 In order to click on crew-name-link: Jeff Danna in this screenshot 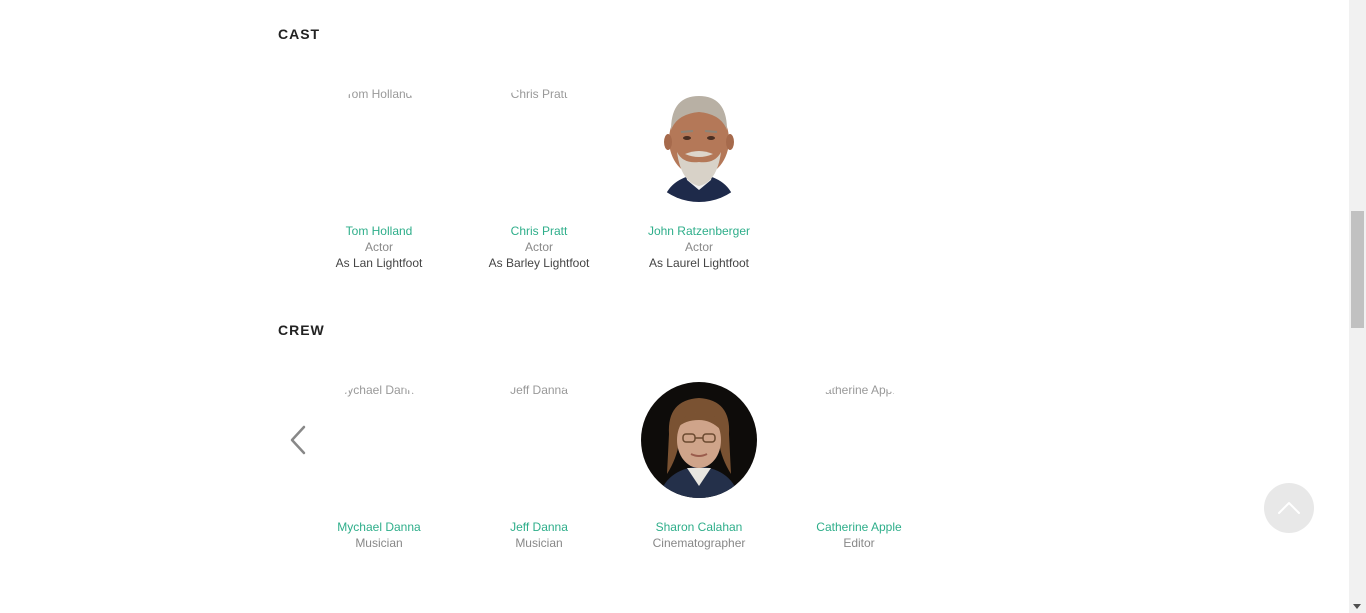, I will do `click(539, 527)`.